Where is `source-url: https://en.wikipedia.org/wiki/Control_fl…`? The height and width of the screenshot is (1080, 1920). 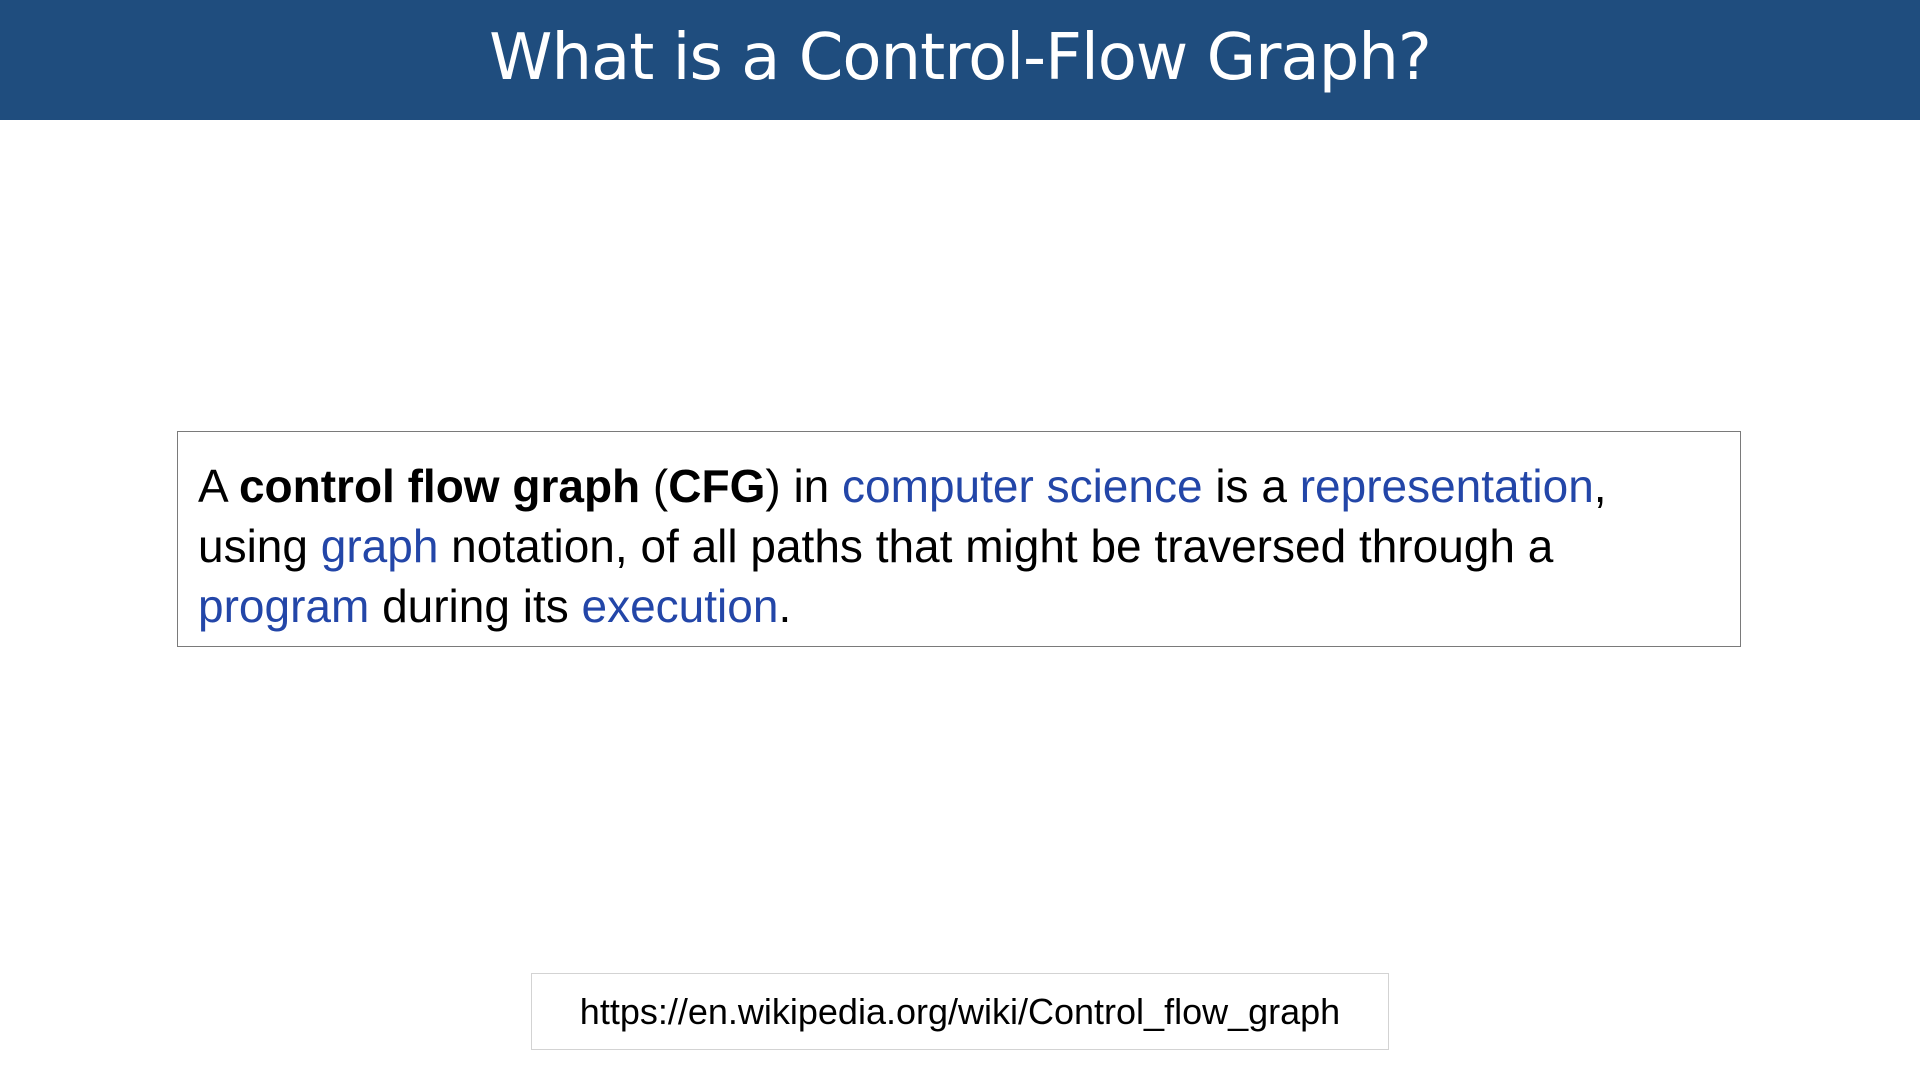
source-url: https://en.wikipedia.org/wiki/Control_fl… is located at coordinates (960, 1012).